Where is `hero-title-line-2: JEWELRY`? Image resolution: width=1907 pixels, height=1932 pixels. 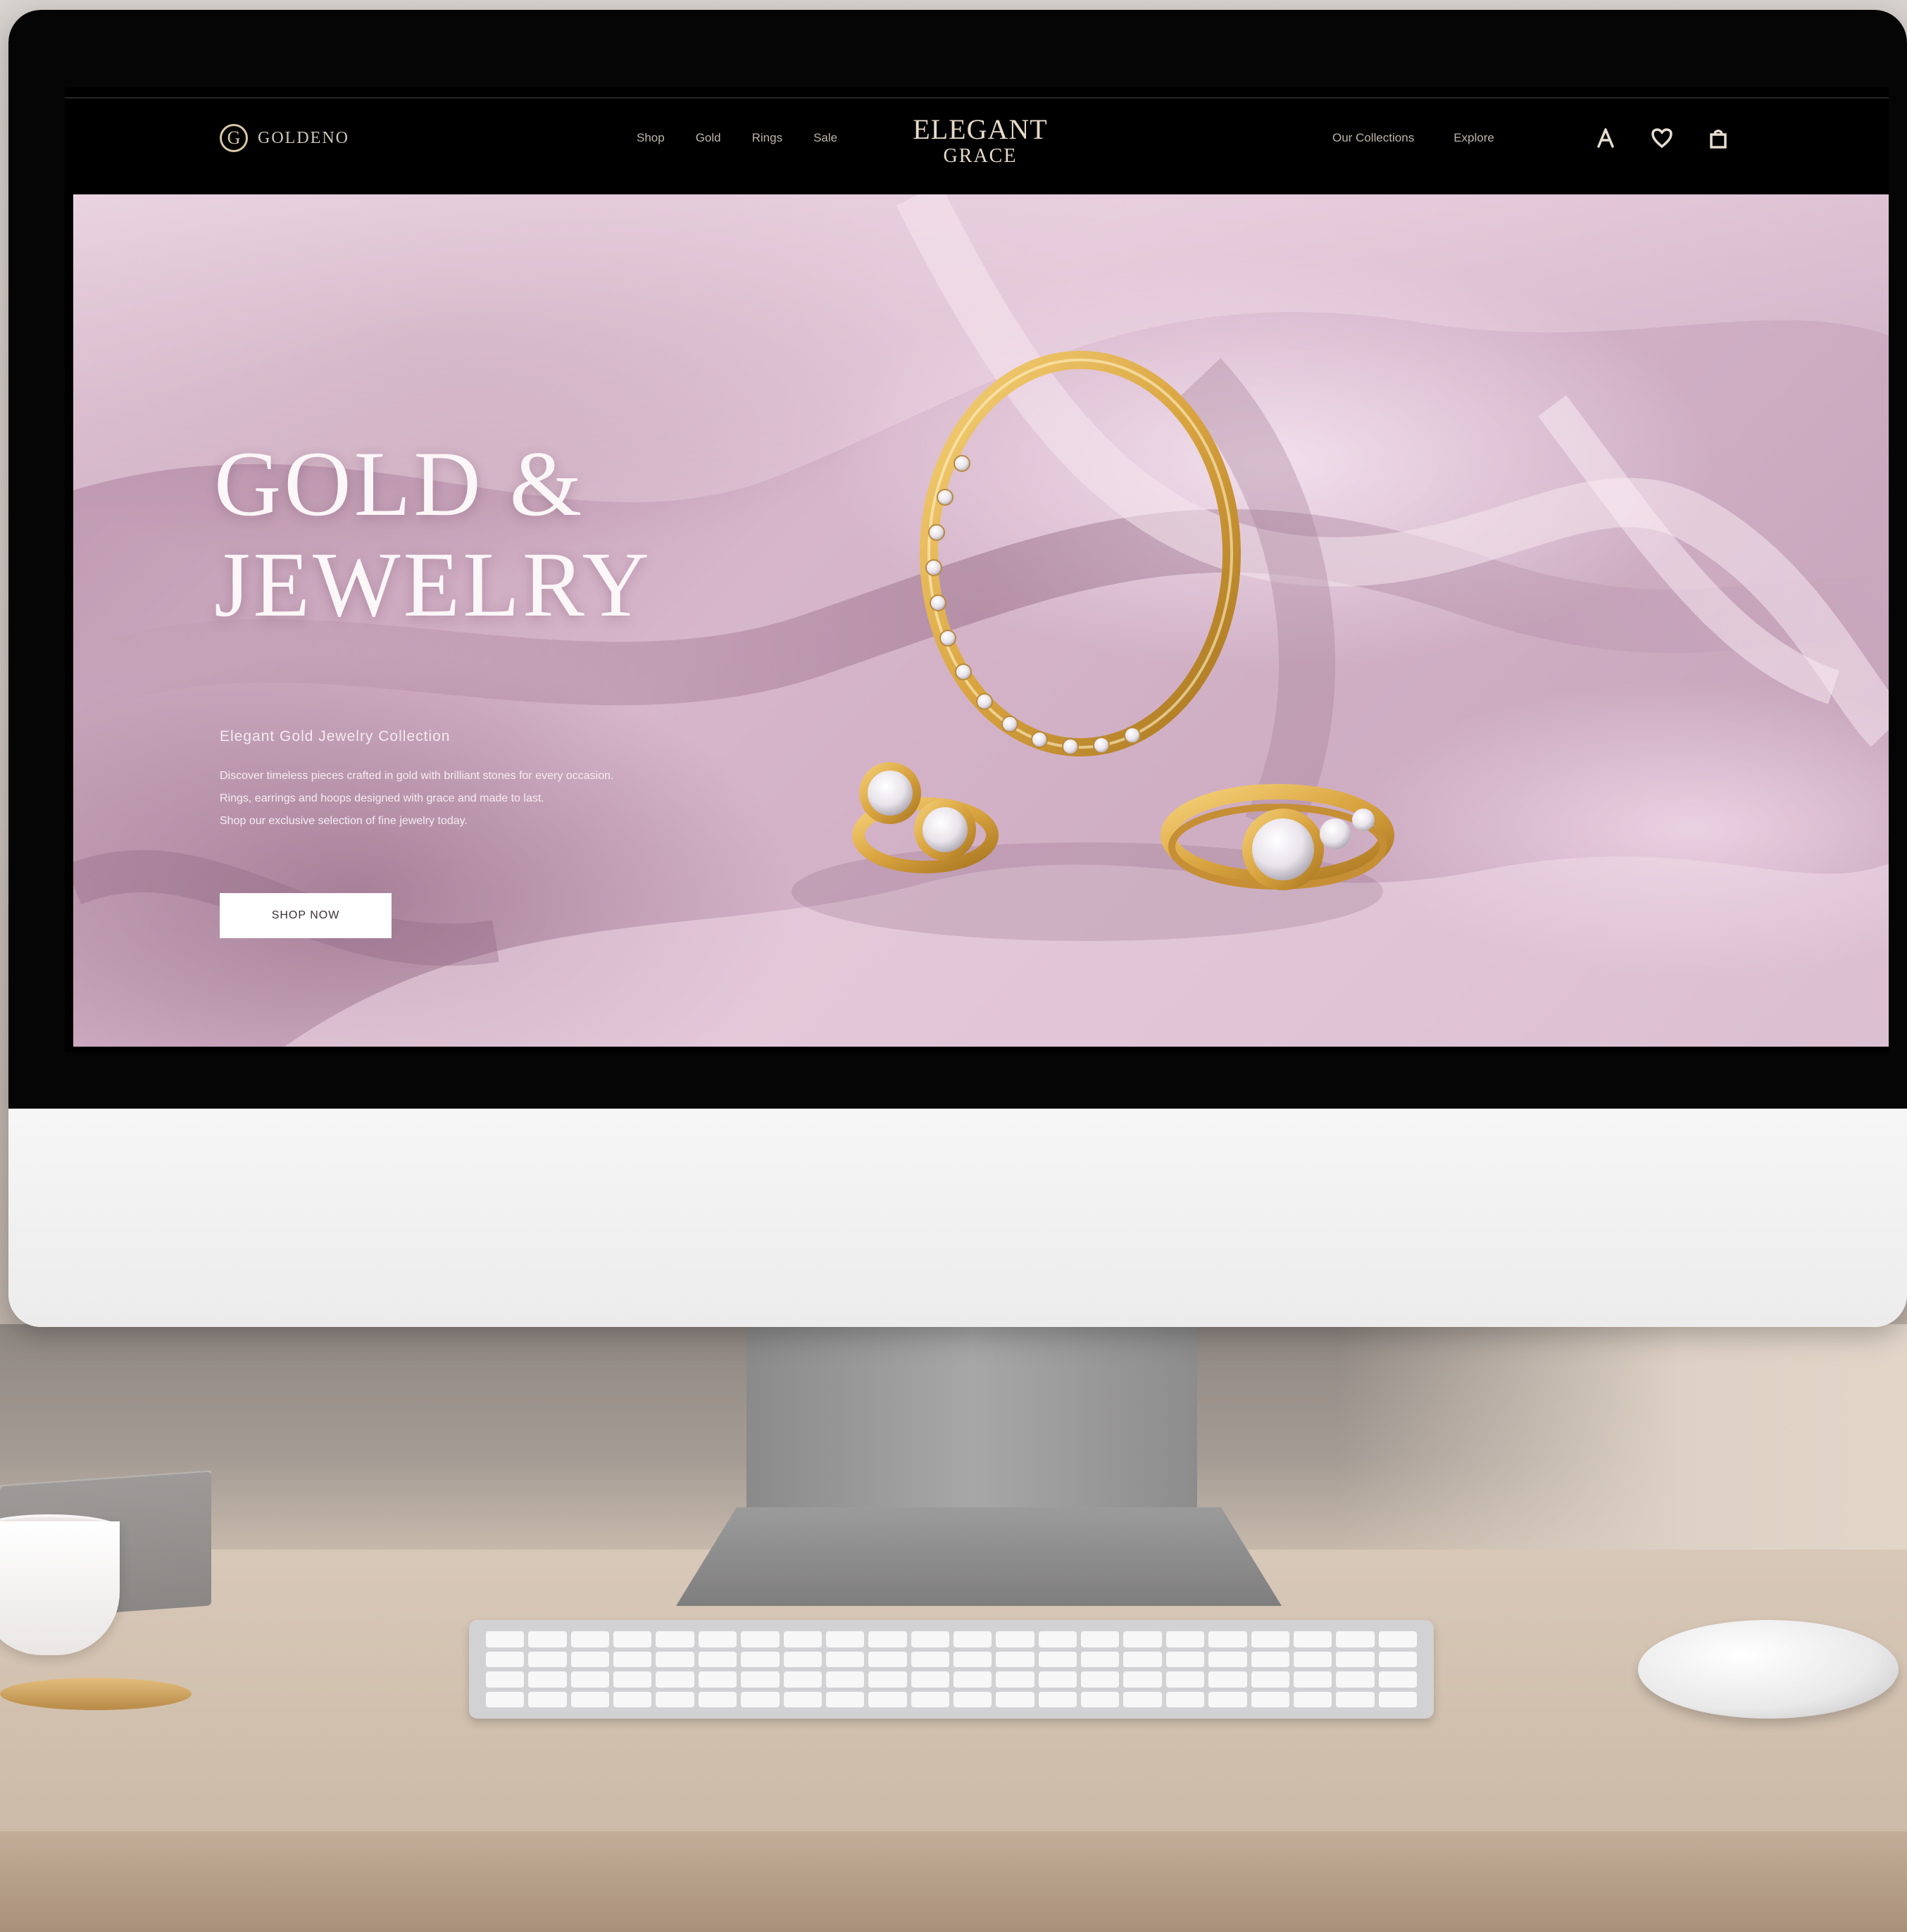 hero-title-line-2: JEWELRY is located at coordinates (433, 584).